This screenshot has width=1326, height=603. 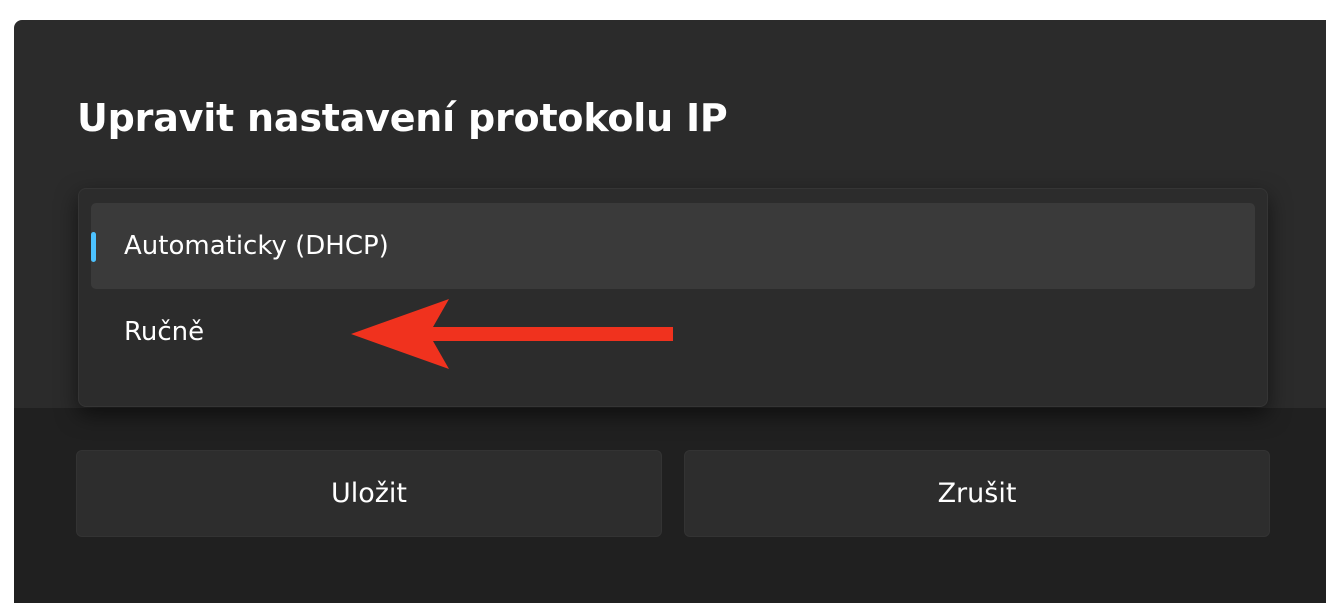 I want to click on selection-indicator, so click(x=93, y=247).